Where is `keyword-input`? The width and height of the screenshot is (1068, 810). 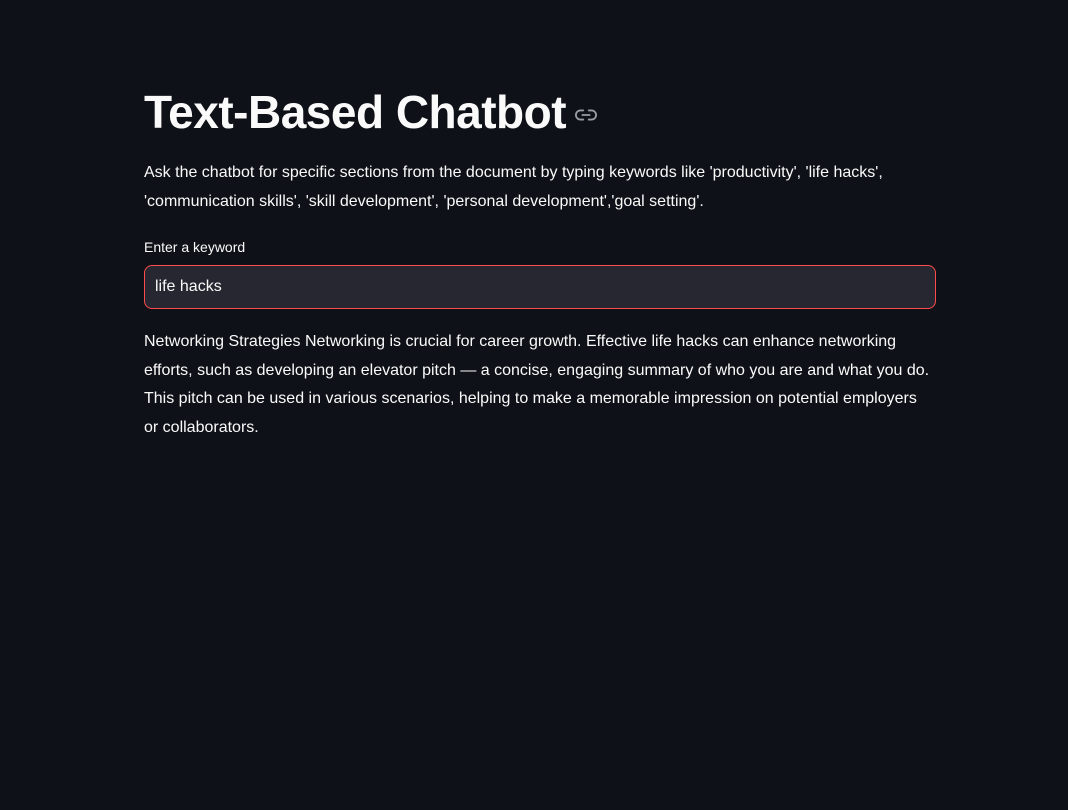 keyword-input is located at coordinates (540, 287).